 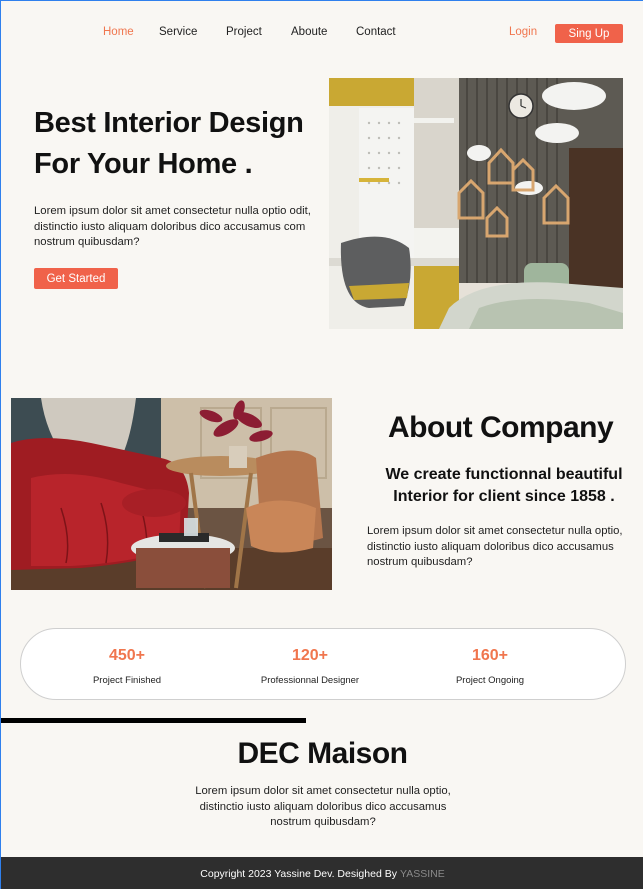 I want to click on stat-label: Professionnal Designer, so click(x=310, y=680).